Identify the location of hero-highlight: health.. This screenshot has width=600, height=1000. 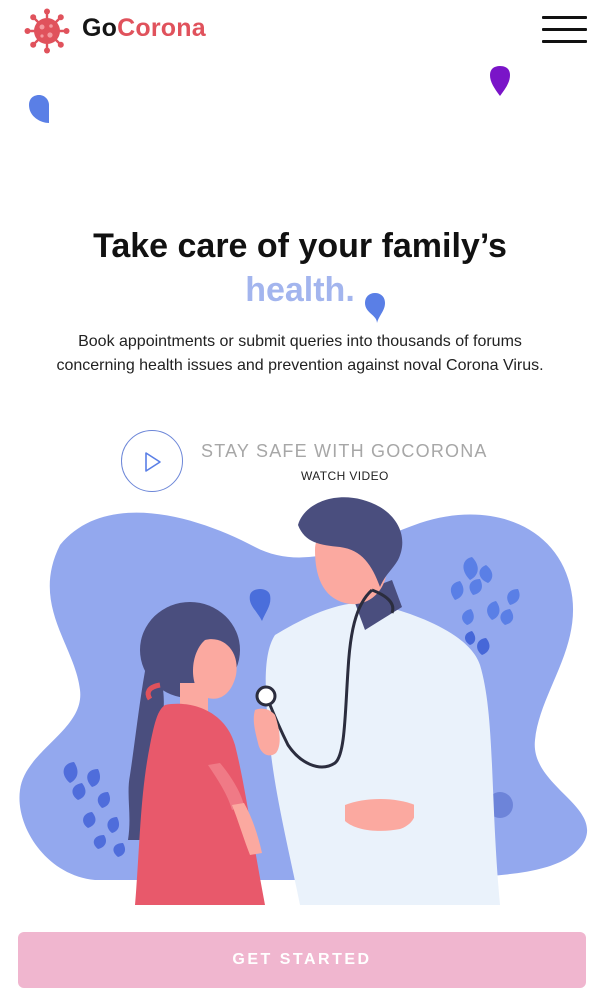
(300, 290).